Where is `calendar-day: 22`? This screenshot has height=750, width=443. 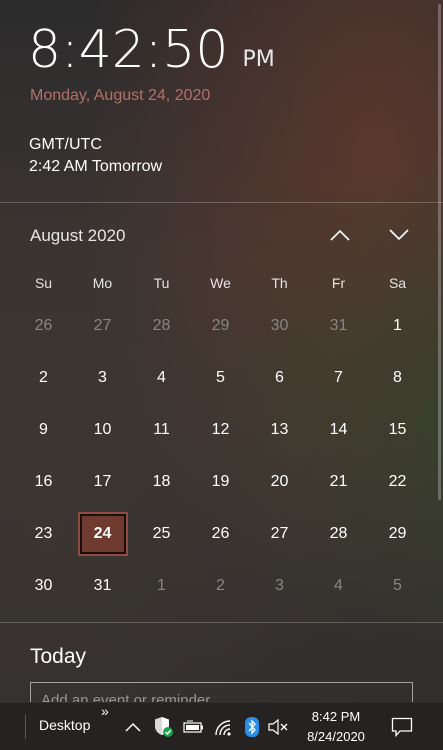 calendar-day: 22 is located at coordinates (397, 482).